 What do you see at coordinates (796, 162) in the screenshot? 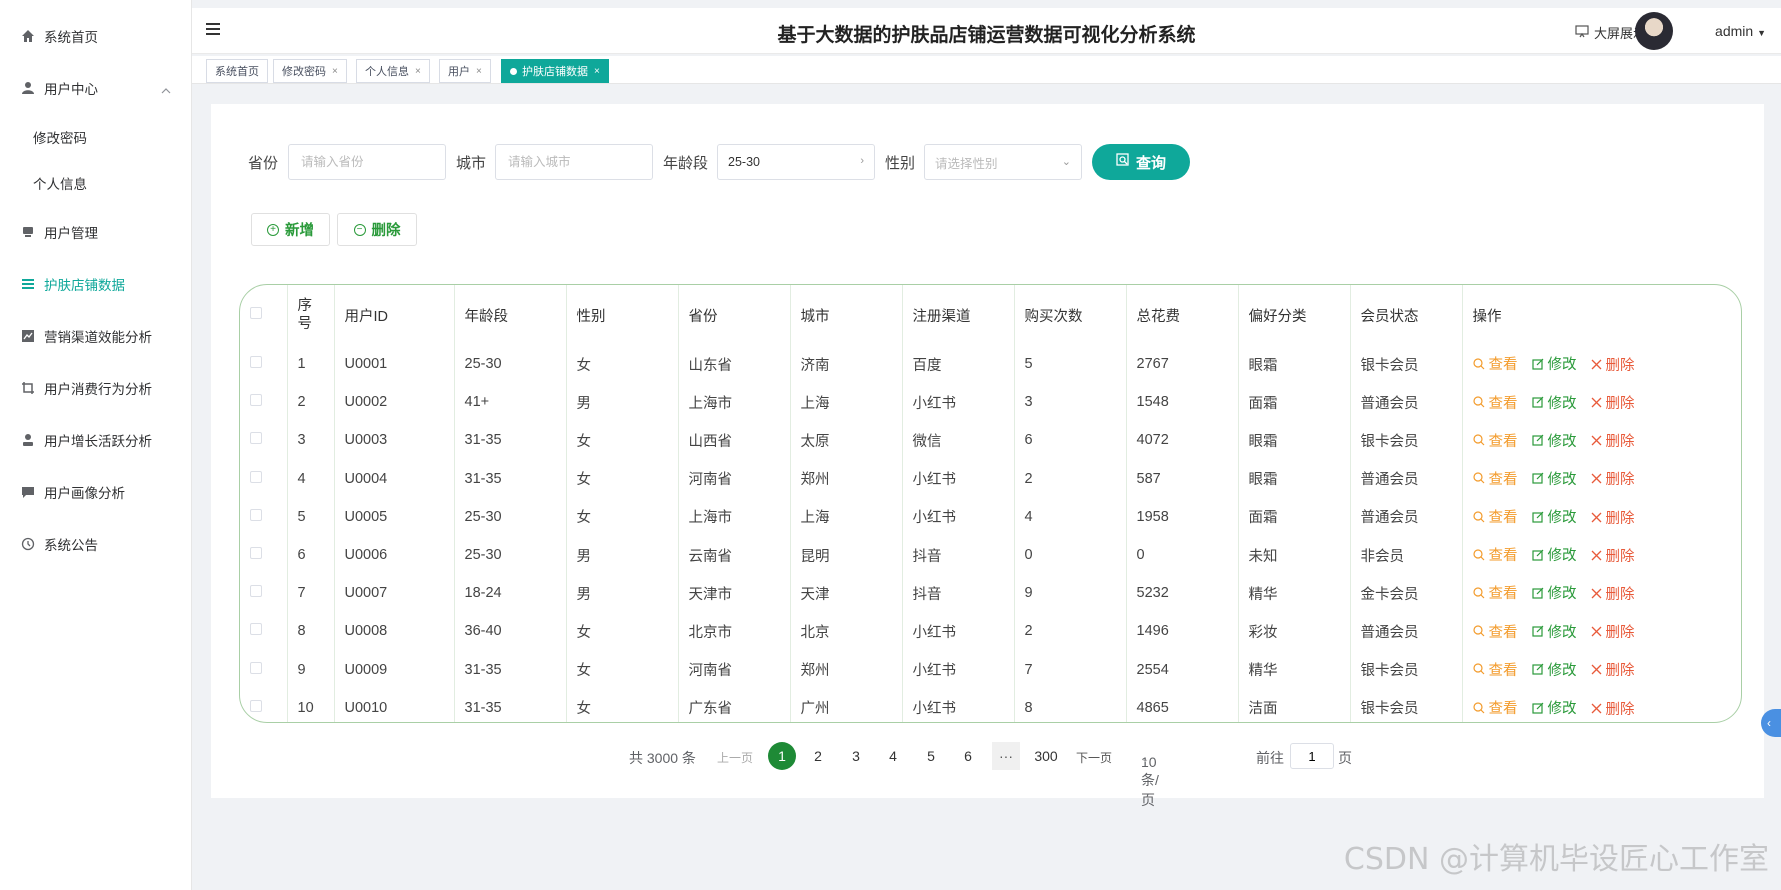
I see `age-select: 25-30 ›` at bounding box center [796, 162].